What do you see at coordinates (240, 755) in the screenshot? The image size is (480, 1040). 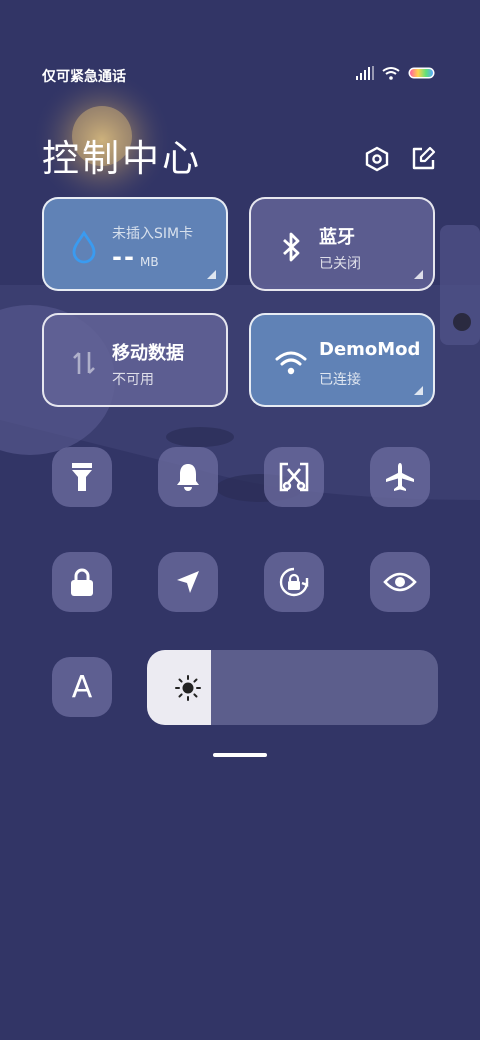 I see `home-indicator` at bounding box center [240, 755].